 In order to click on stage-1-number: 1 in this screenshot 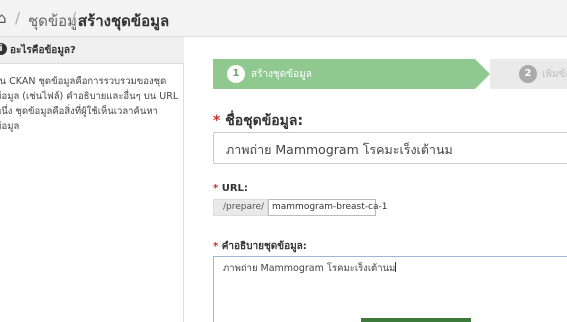, I will do `click(236, 74)`.